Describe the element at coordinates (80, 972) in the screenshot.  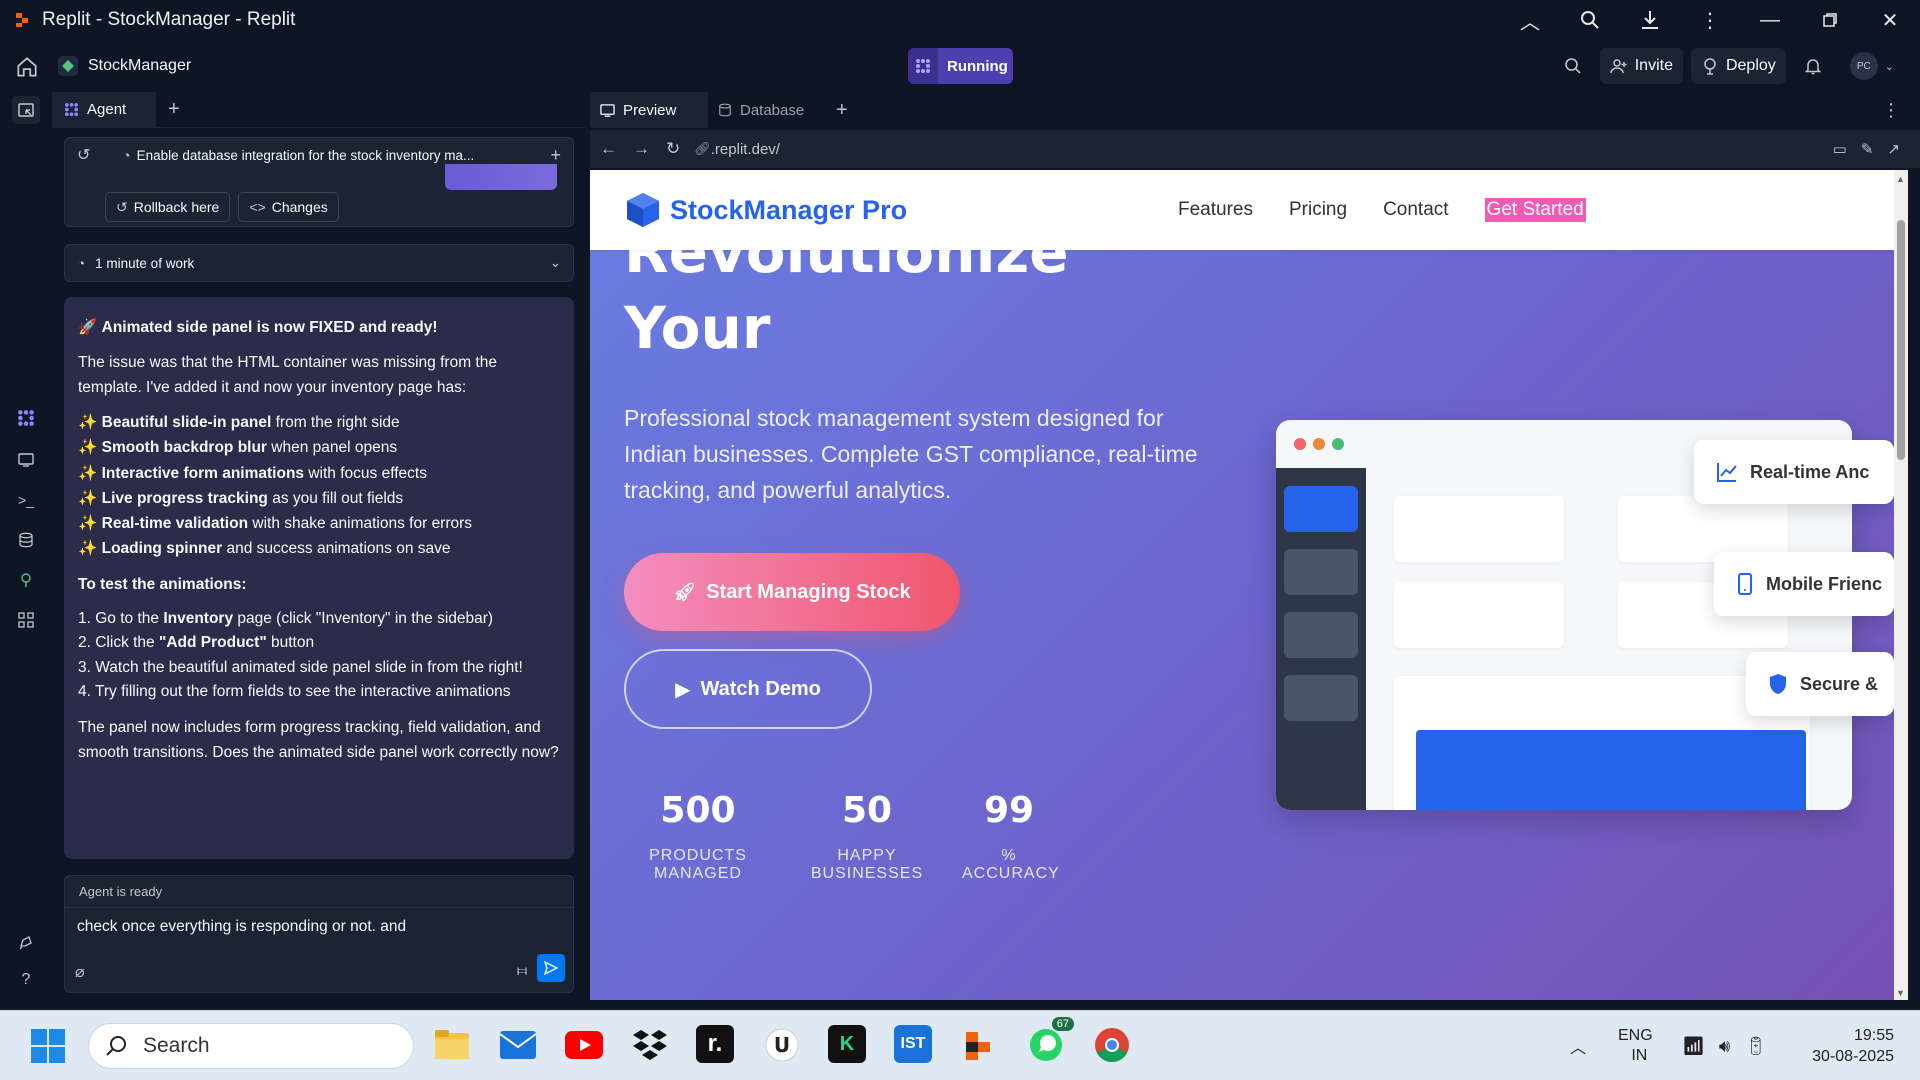
I see `attach-icon: ⌀` at that location.